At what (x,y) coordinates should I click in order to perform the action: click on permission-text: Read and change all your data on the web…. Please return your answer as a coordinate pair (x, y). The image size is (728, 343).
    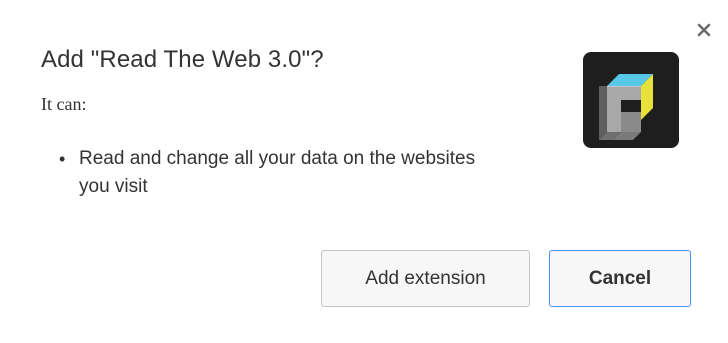
    Looking at the image, I should click on (277, 172).